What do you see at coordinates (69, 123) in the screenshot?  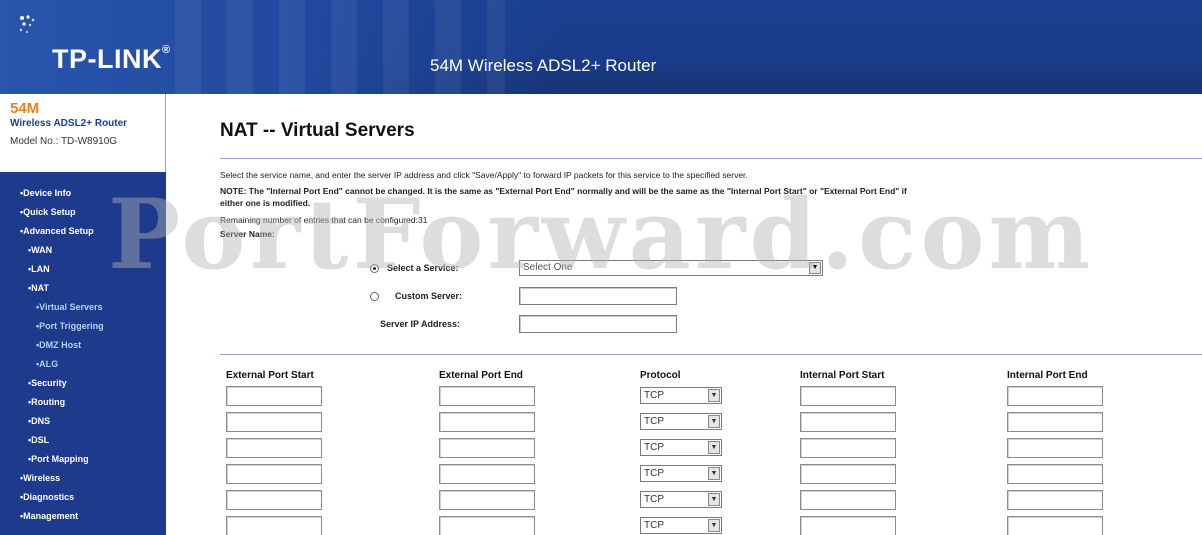 I see `brand-product-name: Wireless ADSL2+ Router` at bounding box center [69, 123].